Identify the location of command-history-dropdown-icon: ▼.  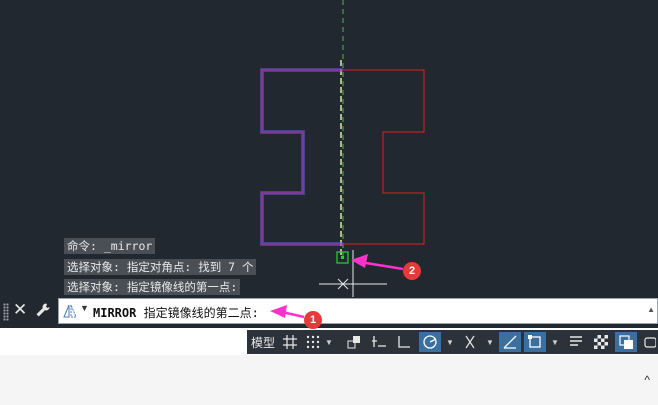
(84, 308).